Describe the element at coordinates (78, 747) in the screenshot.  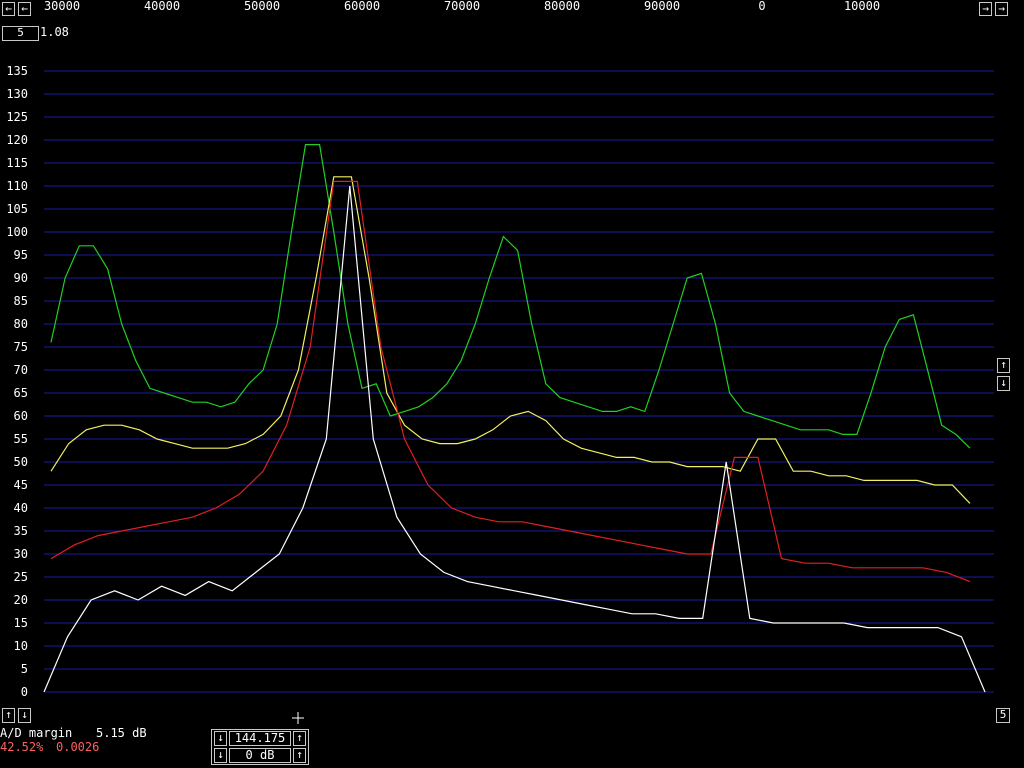
I see `ratio-value: 0.0026` at that location.